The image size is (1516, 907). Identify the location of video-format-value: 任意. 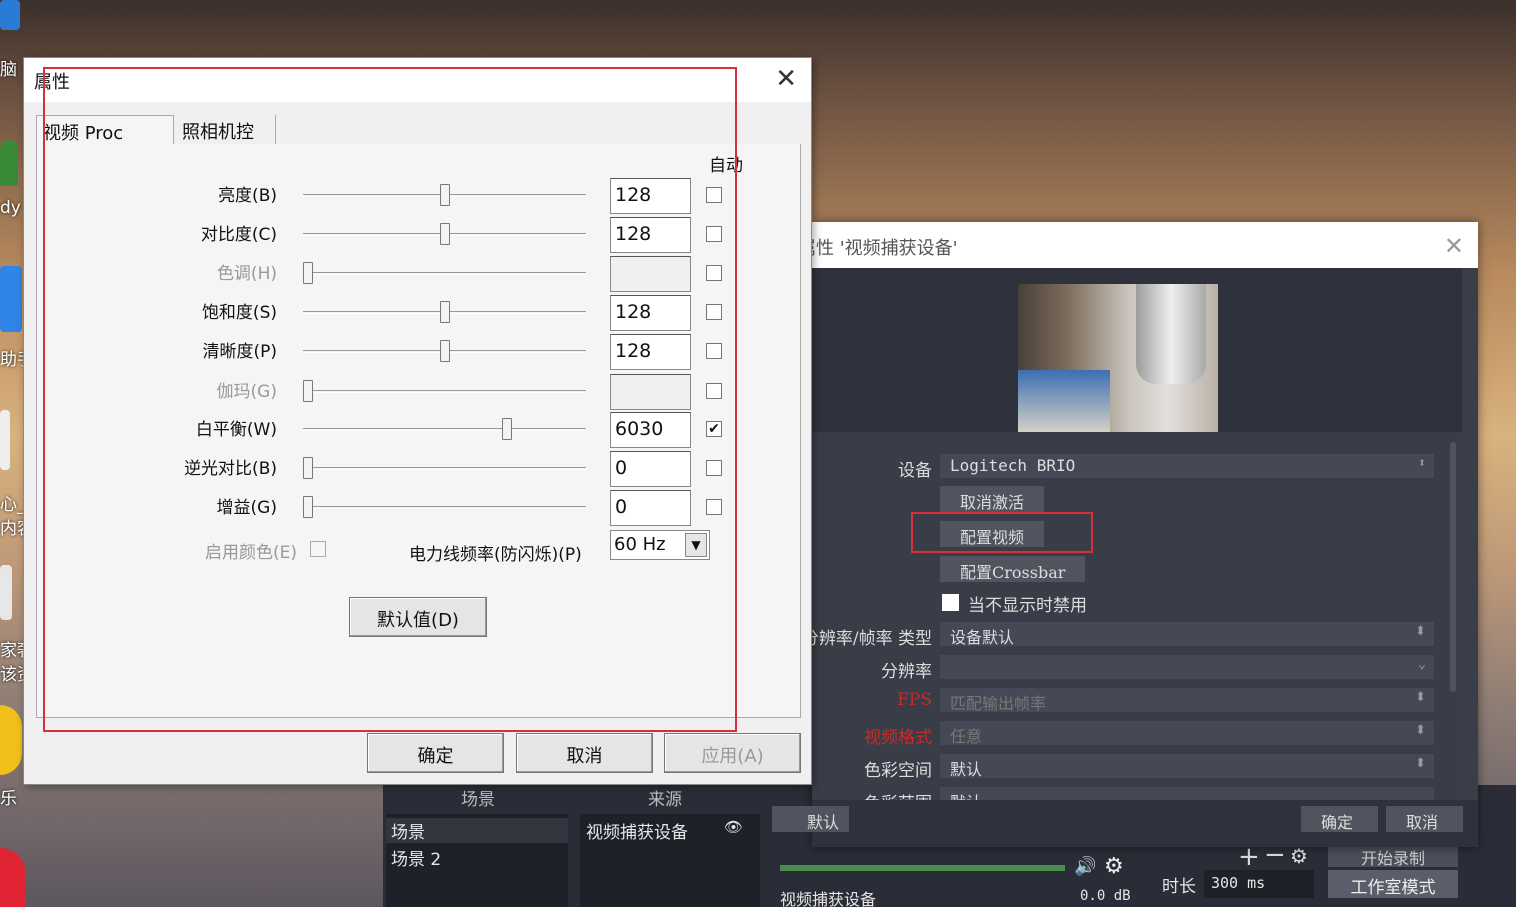
(966, 736).